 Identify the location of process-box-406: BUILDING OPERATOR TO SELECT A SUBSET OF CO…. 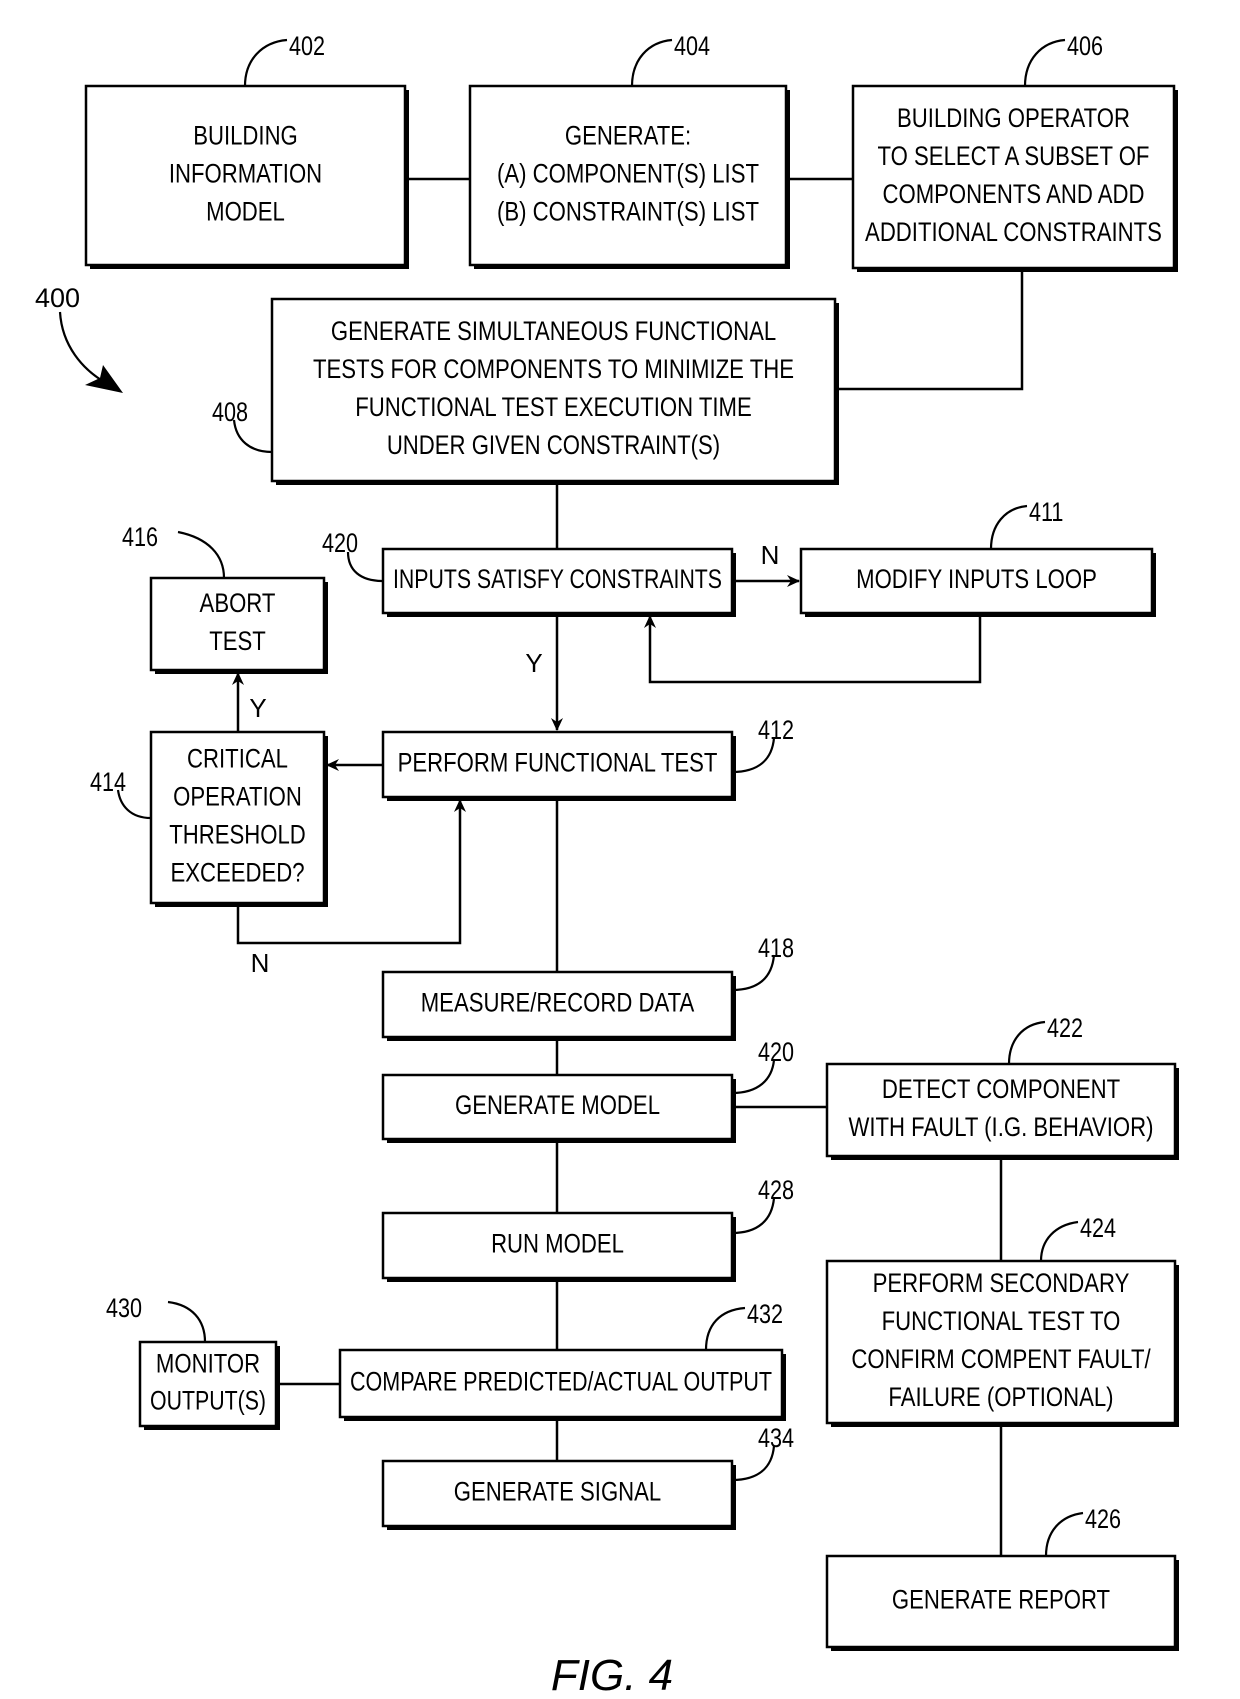
(1014, 178).